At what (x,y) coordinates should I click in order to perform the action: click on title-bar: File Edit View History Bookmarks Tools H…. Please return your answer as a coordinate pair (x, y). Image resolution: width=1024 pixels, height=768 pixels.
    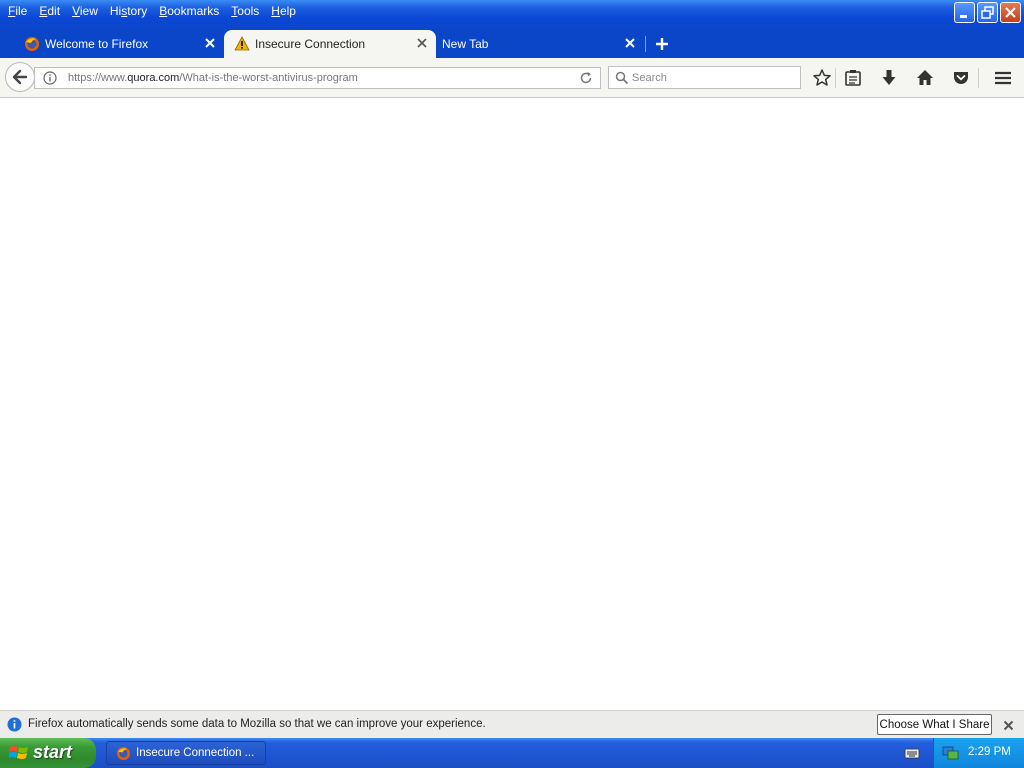
    Looking at the image, I should click on (512, 15).